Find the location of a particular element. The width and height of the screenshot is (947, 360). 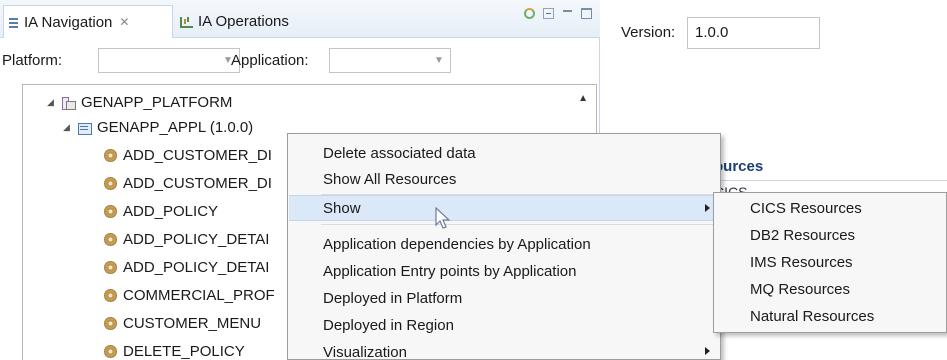

submenu-item-label: IMS Resources is located at coordinates (801, 262).